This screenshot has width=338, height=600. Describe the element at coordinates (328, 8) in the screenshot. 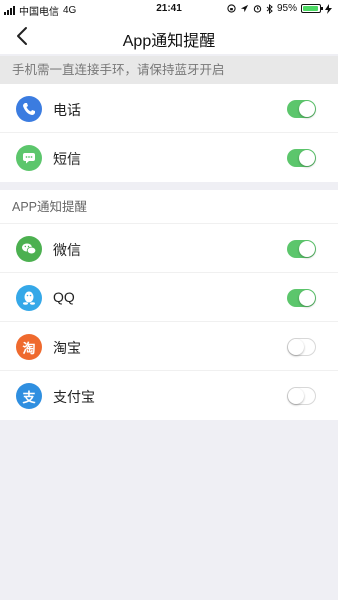

I see `charging-icon` at that location.